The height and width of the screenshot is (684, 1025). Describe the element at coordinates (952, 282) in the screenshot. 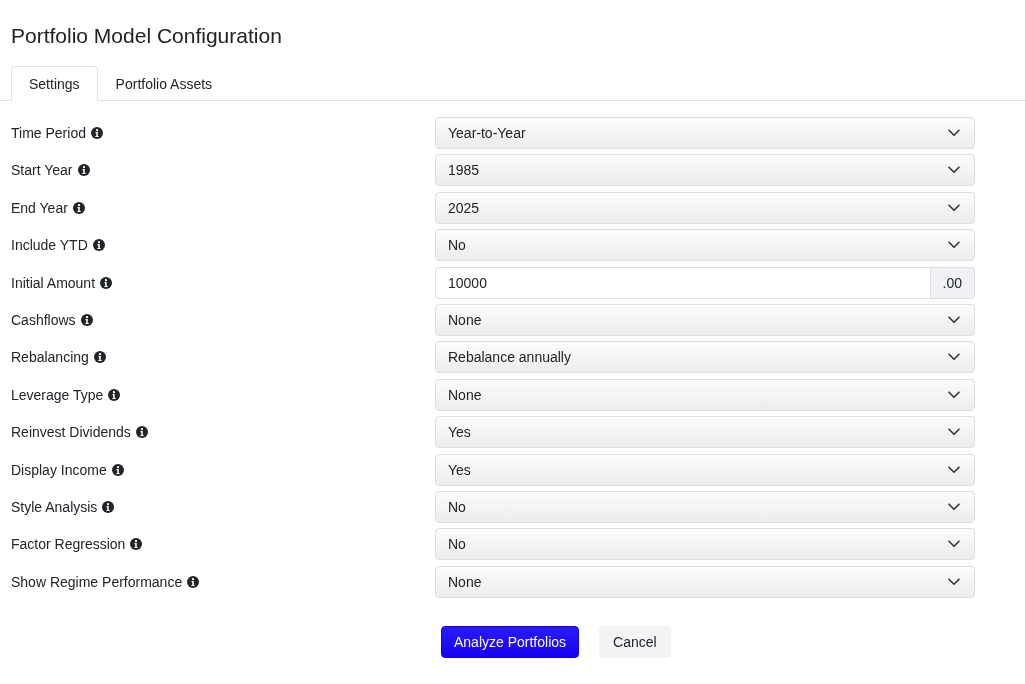

I see `input-suffix: .00` at that location.